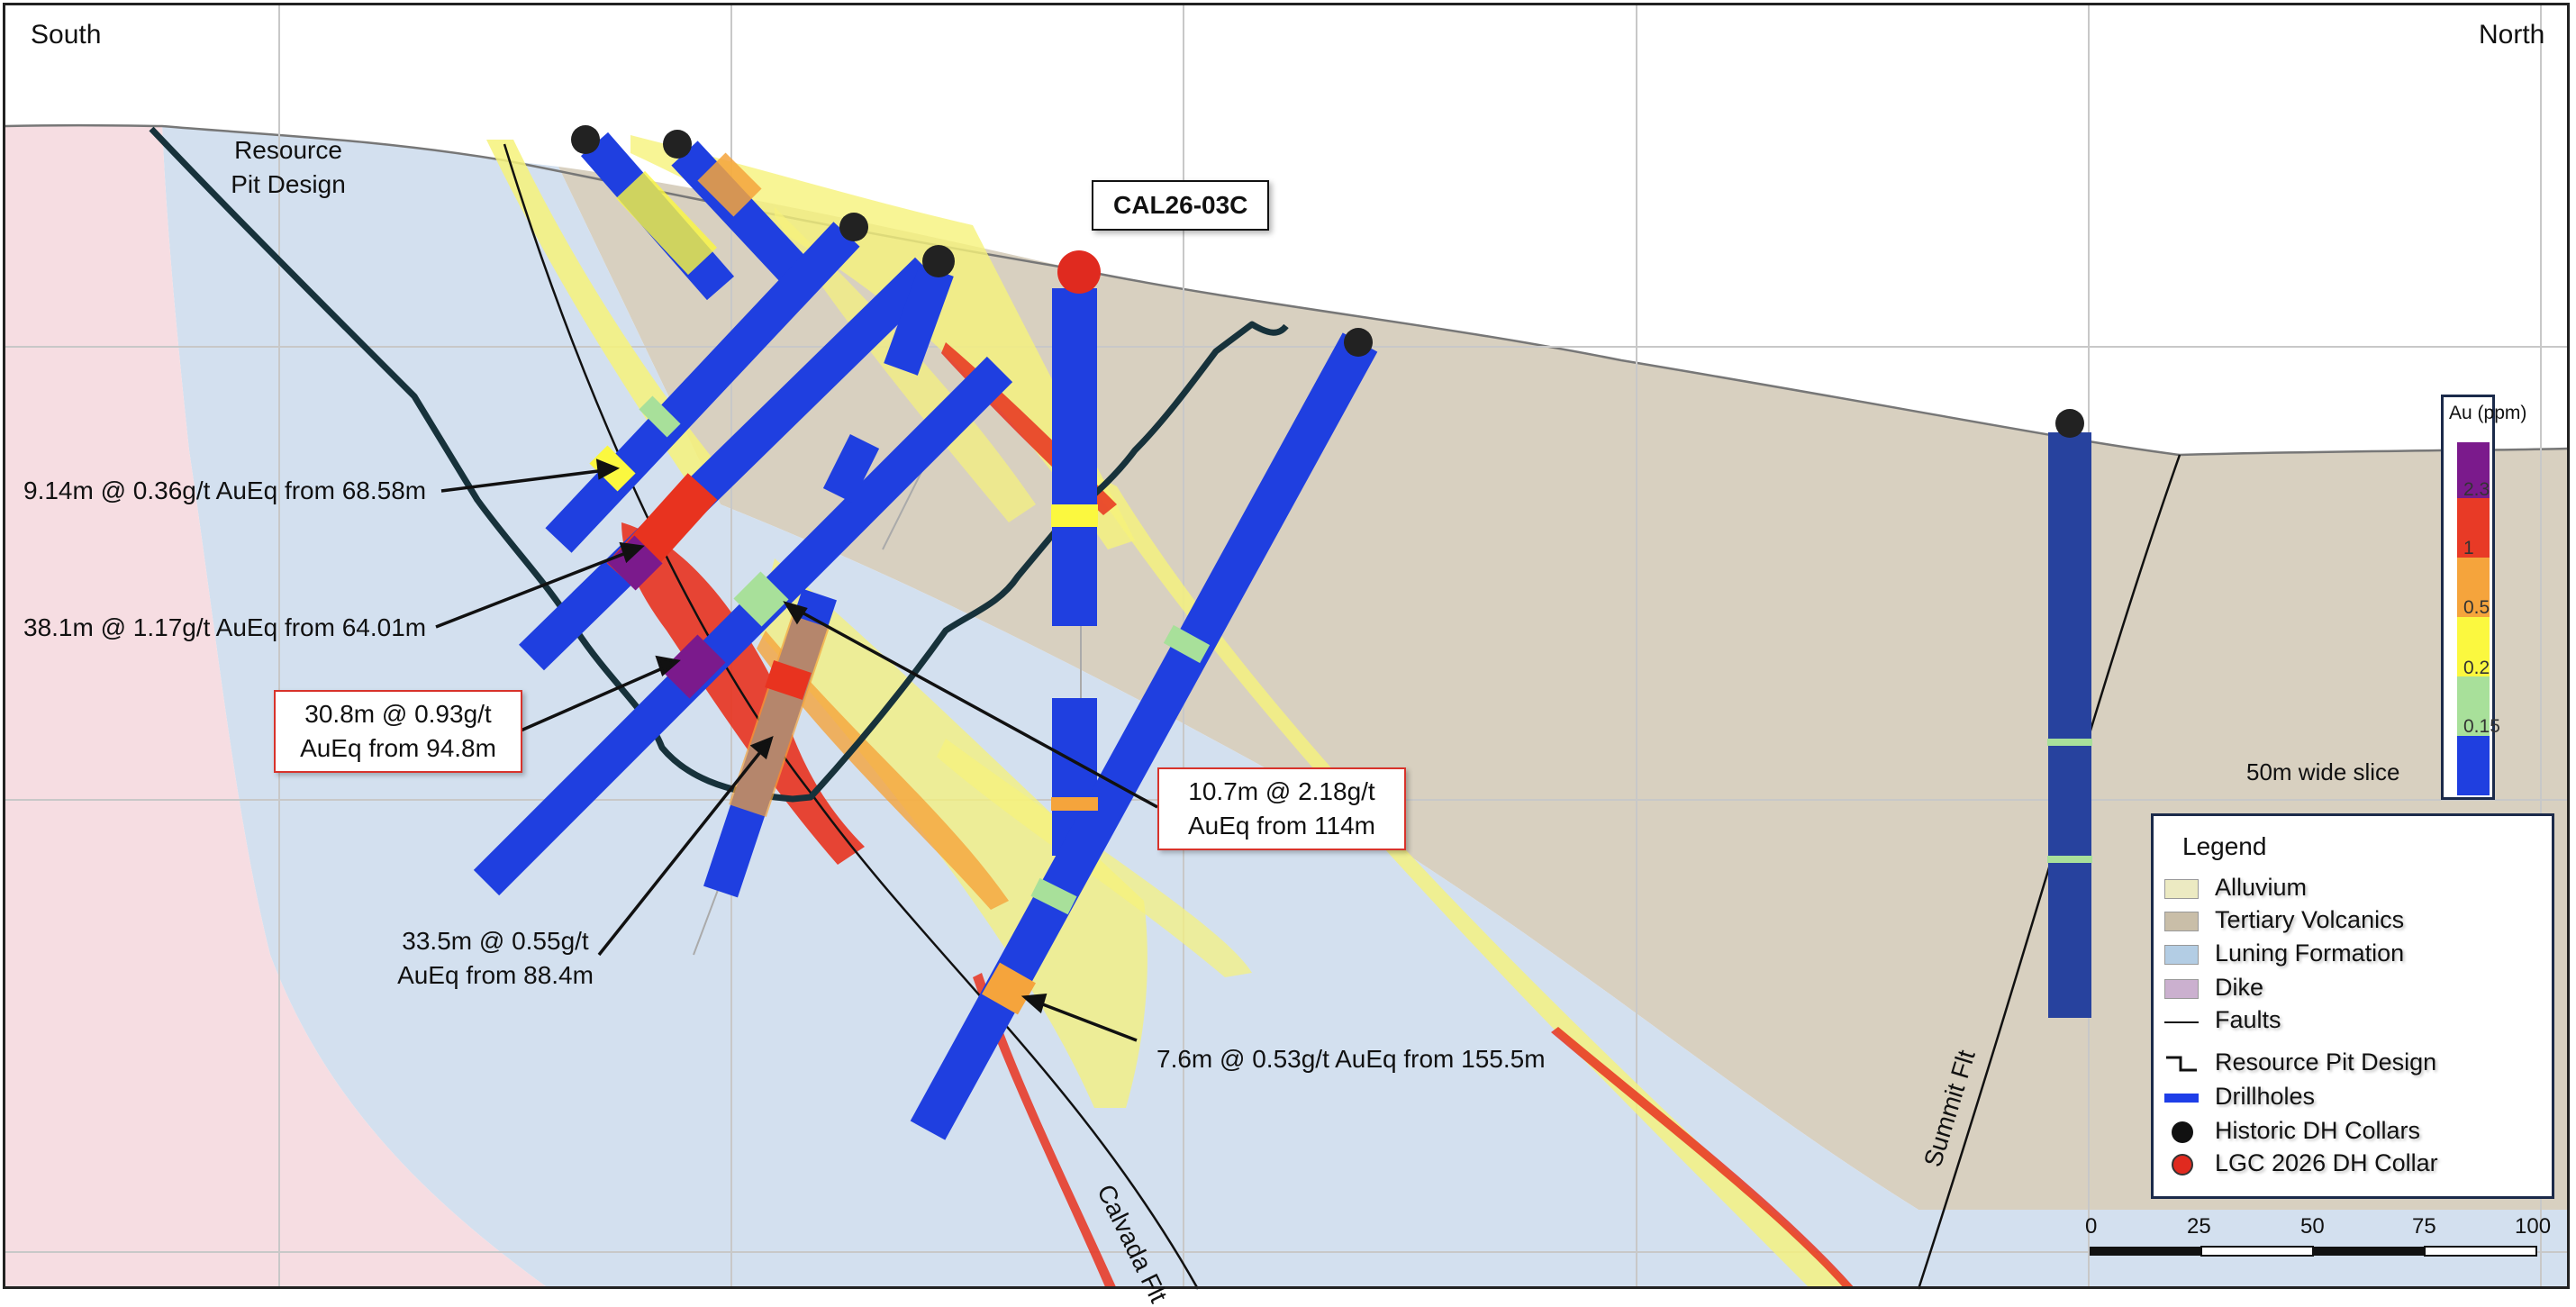 This screenshot has width=2576, height=1307. What do you see at coordinates (2468, 548) in the screenshot?
I see `scale-tick: 1` at bounding box center [2468, 548].